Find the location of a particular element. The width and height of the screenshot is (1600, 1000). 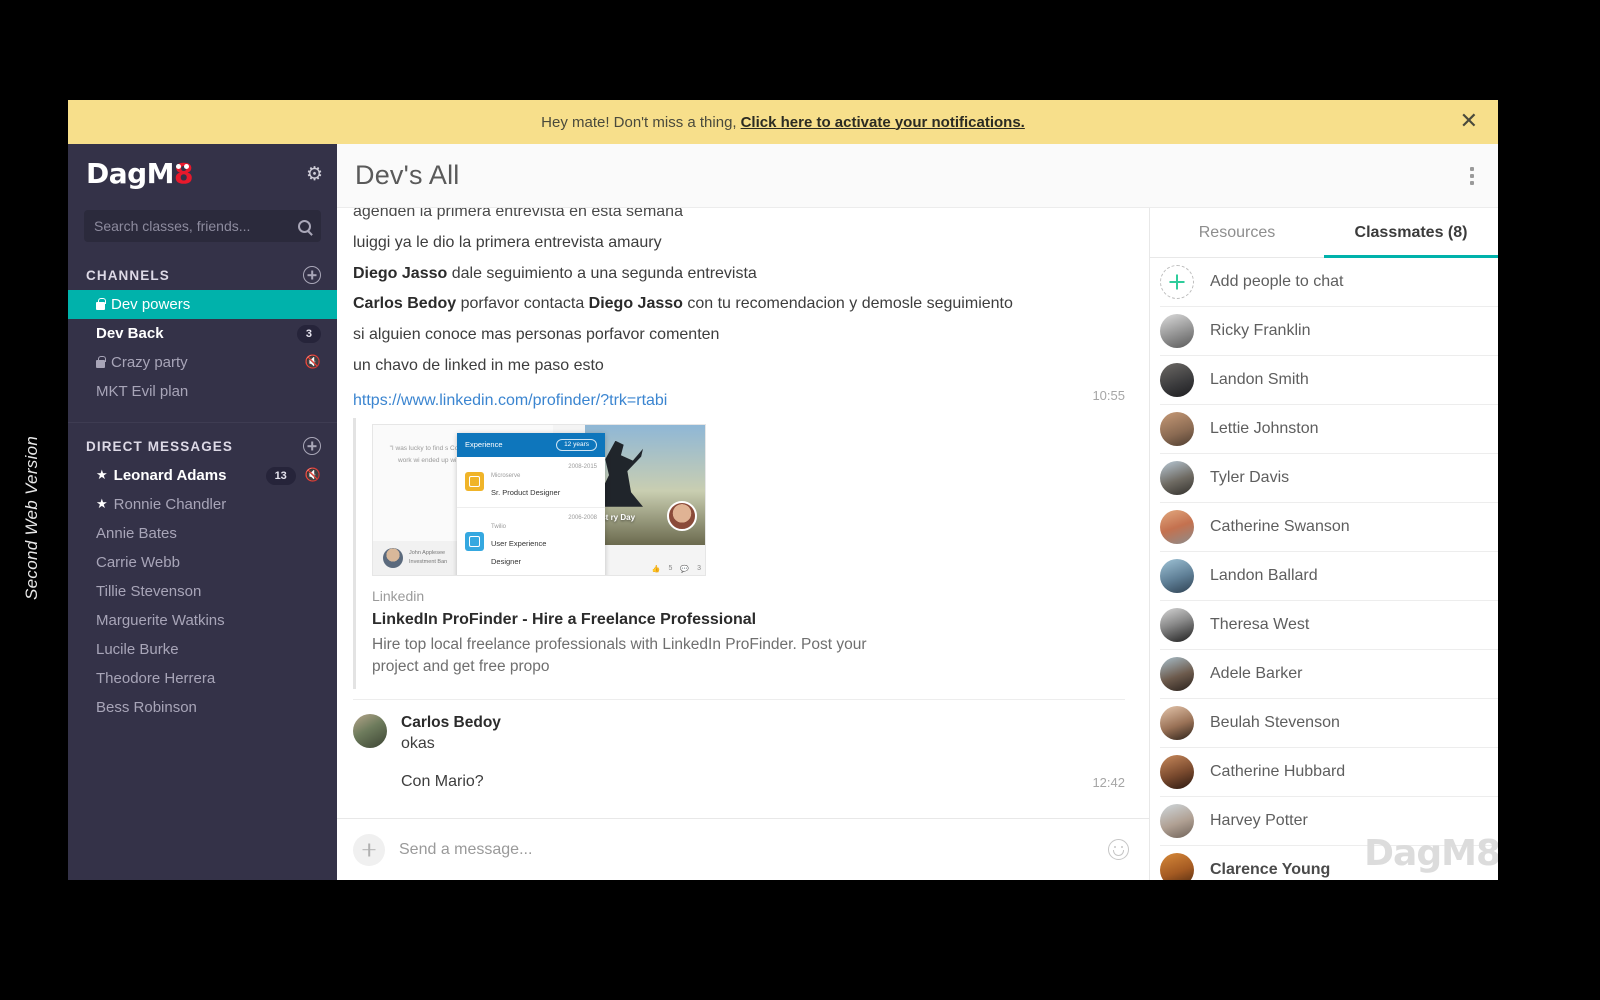

list-item-person-7: Adele Barker is located at coordinates (1329, 674).